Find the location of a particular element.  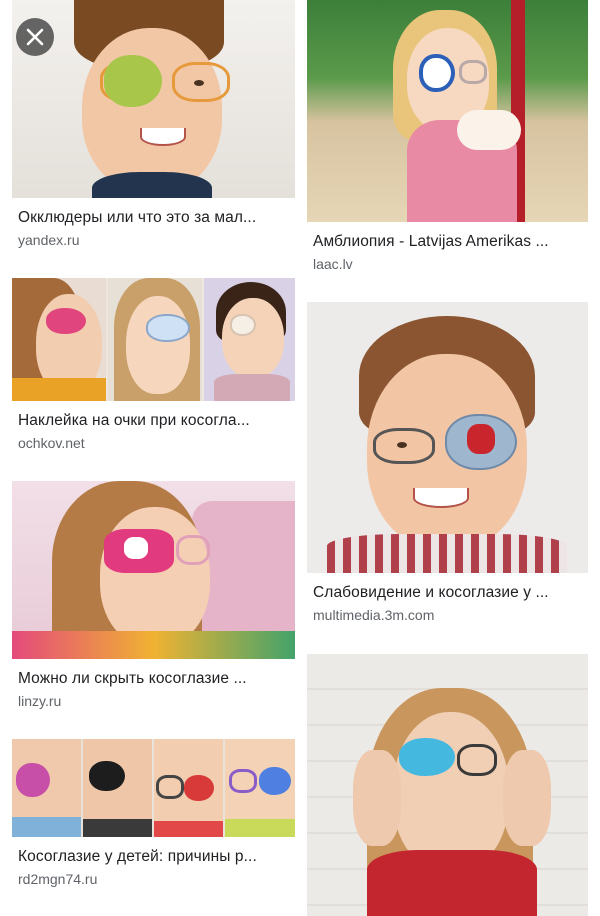

close-icon is located at coordinates (35, 37).